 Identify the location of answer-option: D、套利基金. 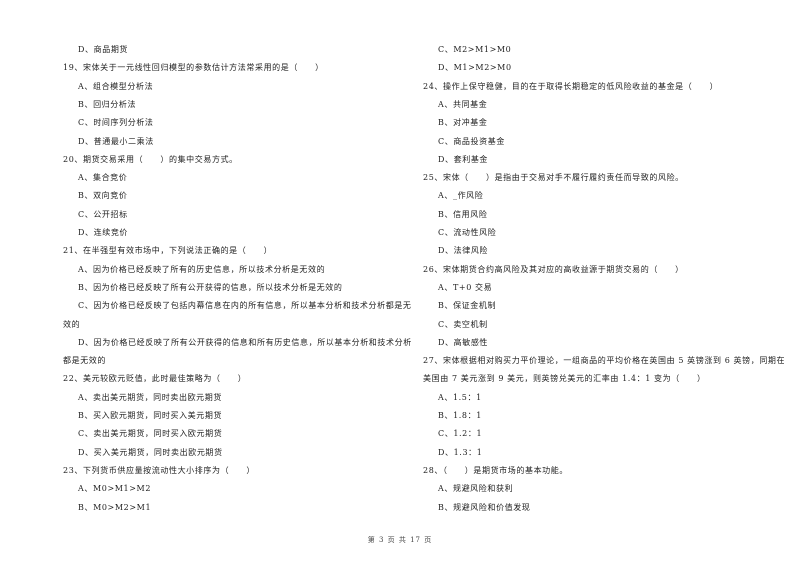
(463, 159).